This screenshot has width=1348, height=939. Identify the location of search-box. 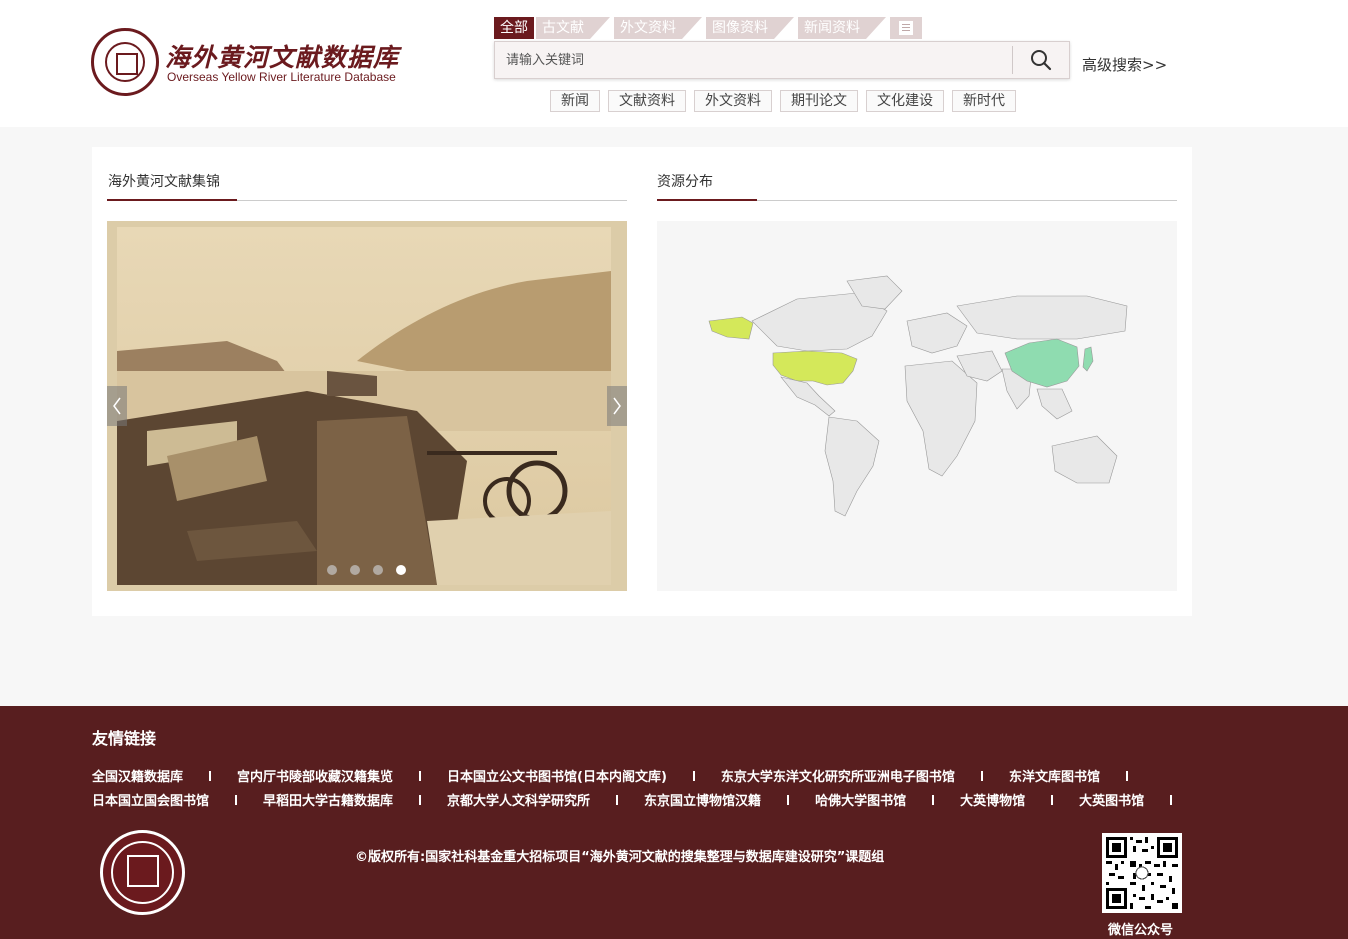
(782, 60).